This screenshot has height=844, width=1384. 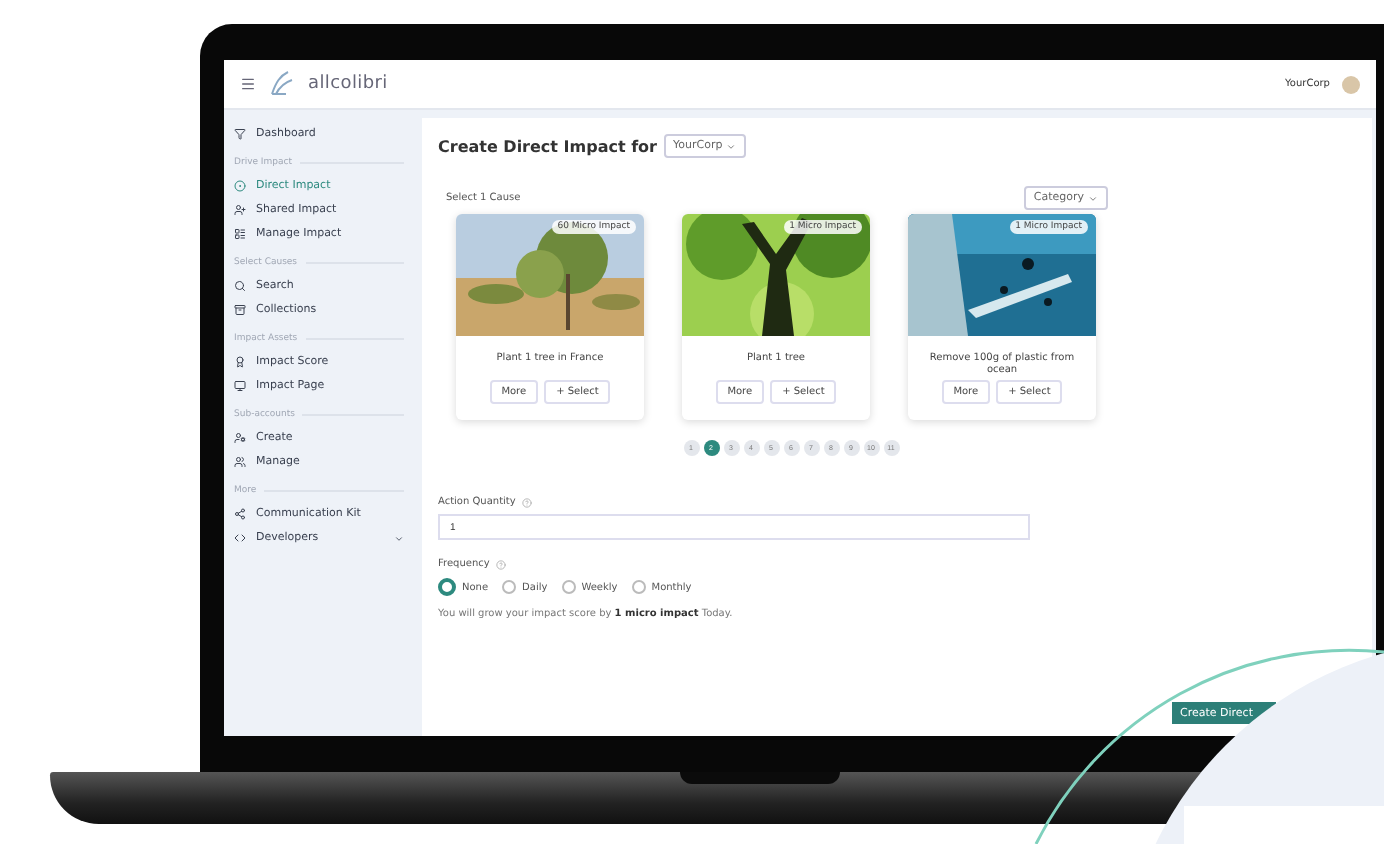 What do you see at coordinates (248, 84) in the screenshot?
I see `menu-icon` at bounding box center [248, 84].